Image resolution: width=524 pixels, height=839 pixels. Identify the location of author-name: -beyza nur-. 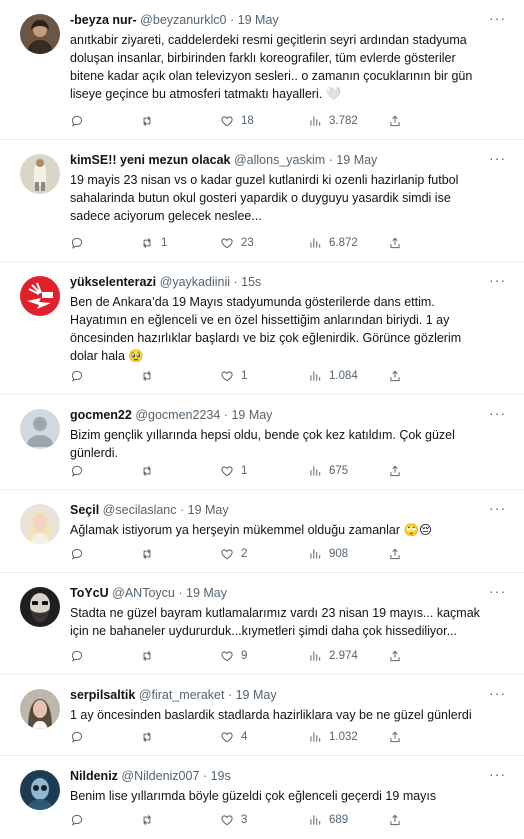
(103, 20).